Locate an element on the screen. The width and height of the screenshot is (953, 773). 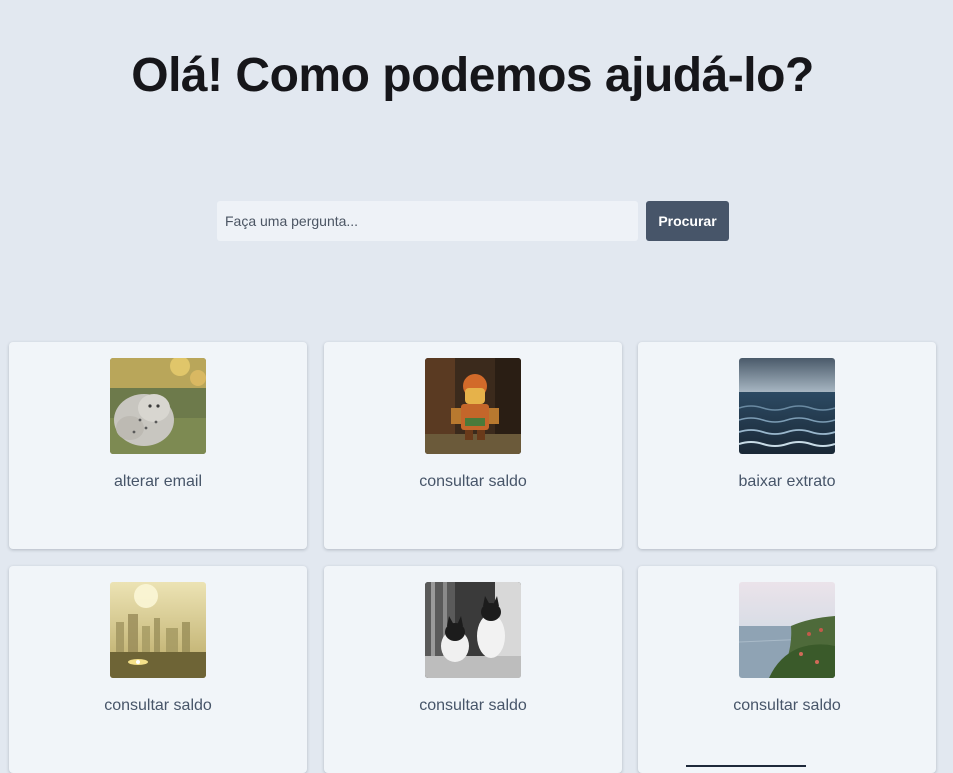
black-white-cats-photo is located at coordinates (473, 630).